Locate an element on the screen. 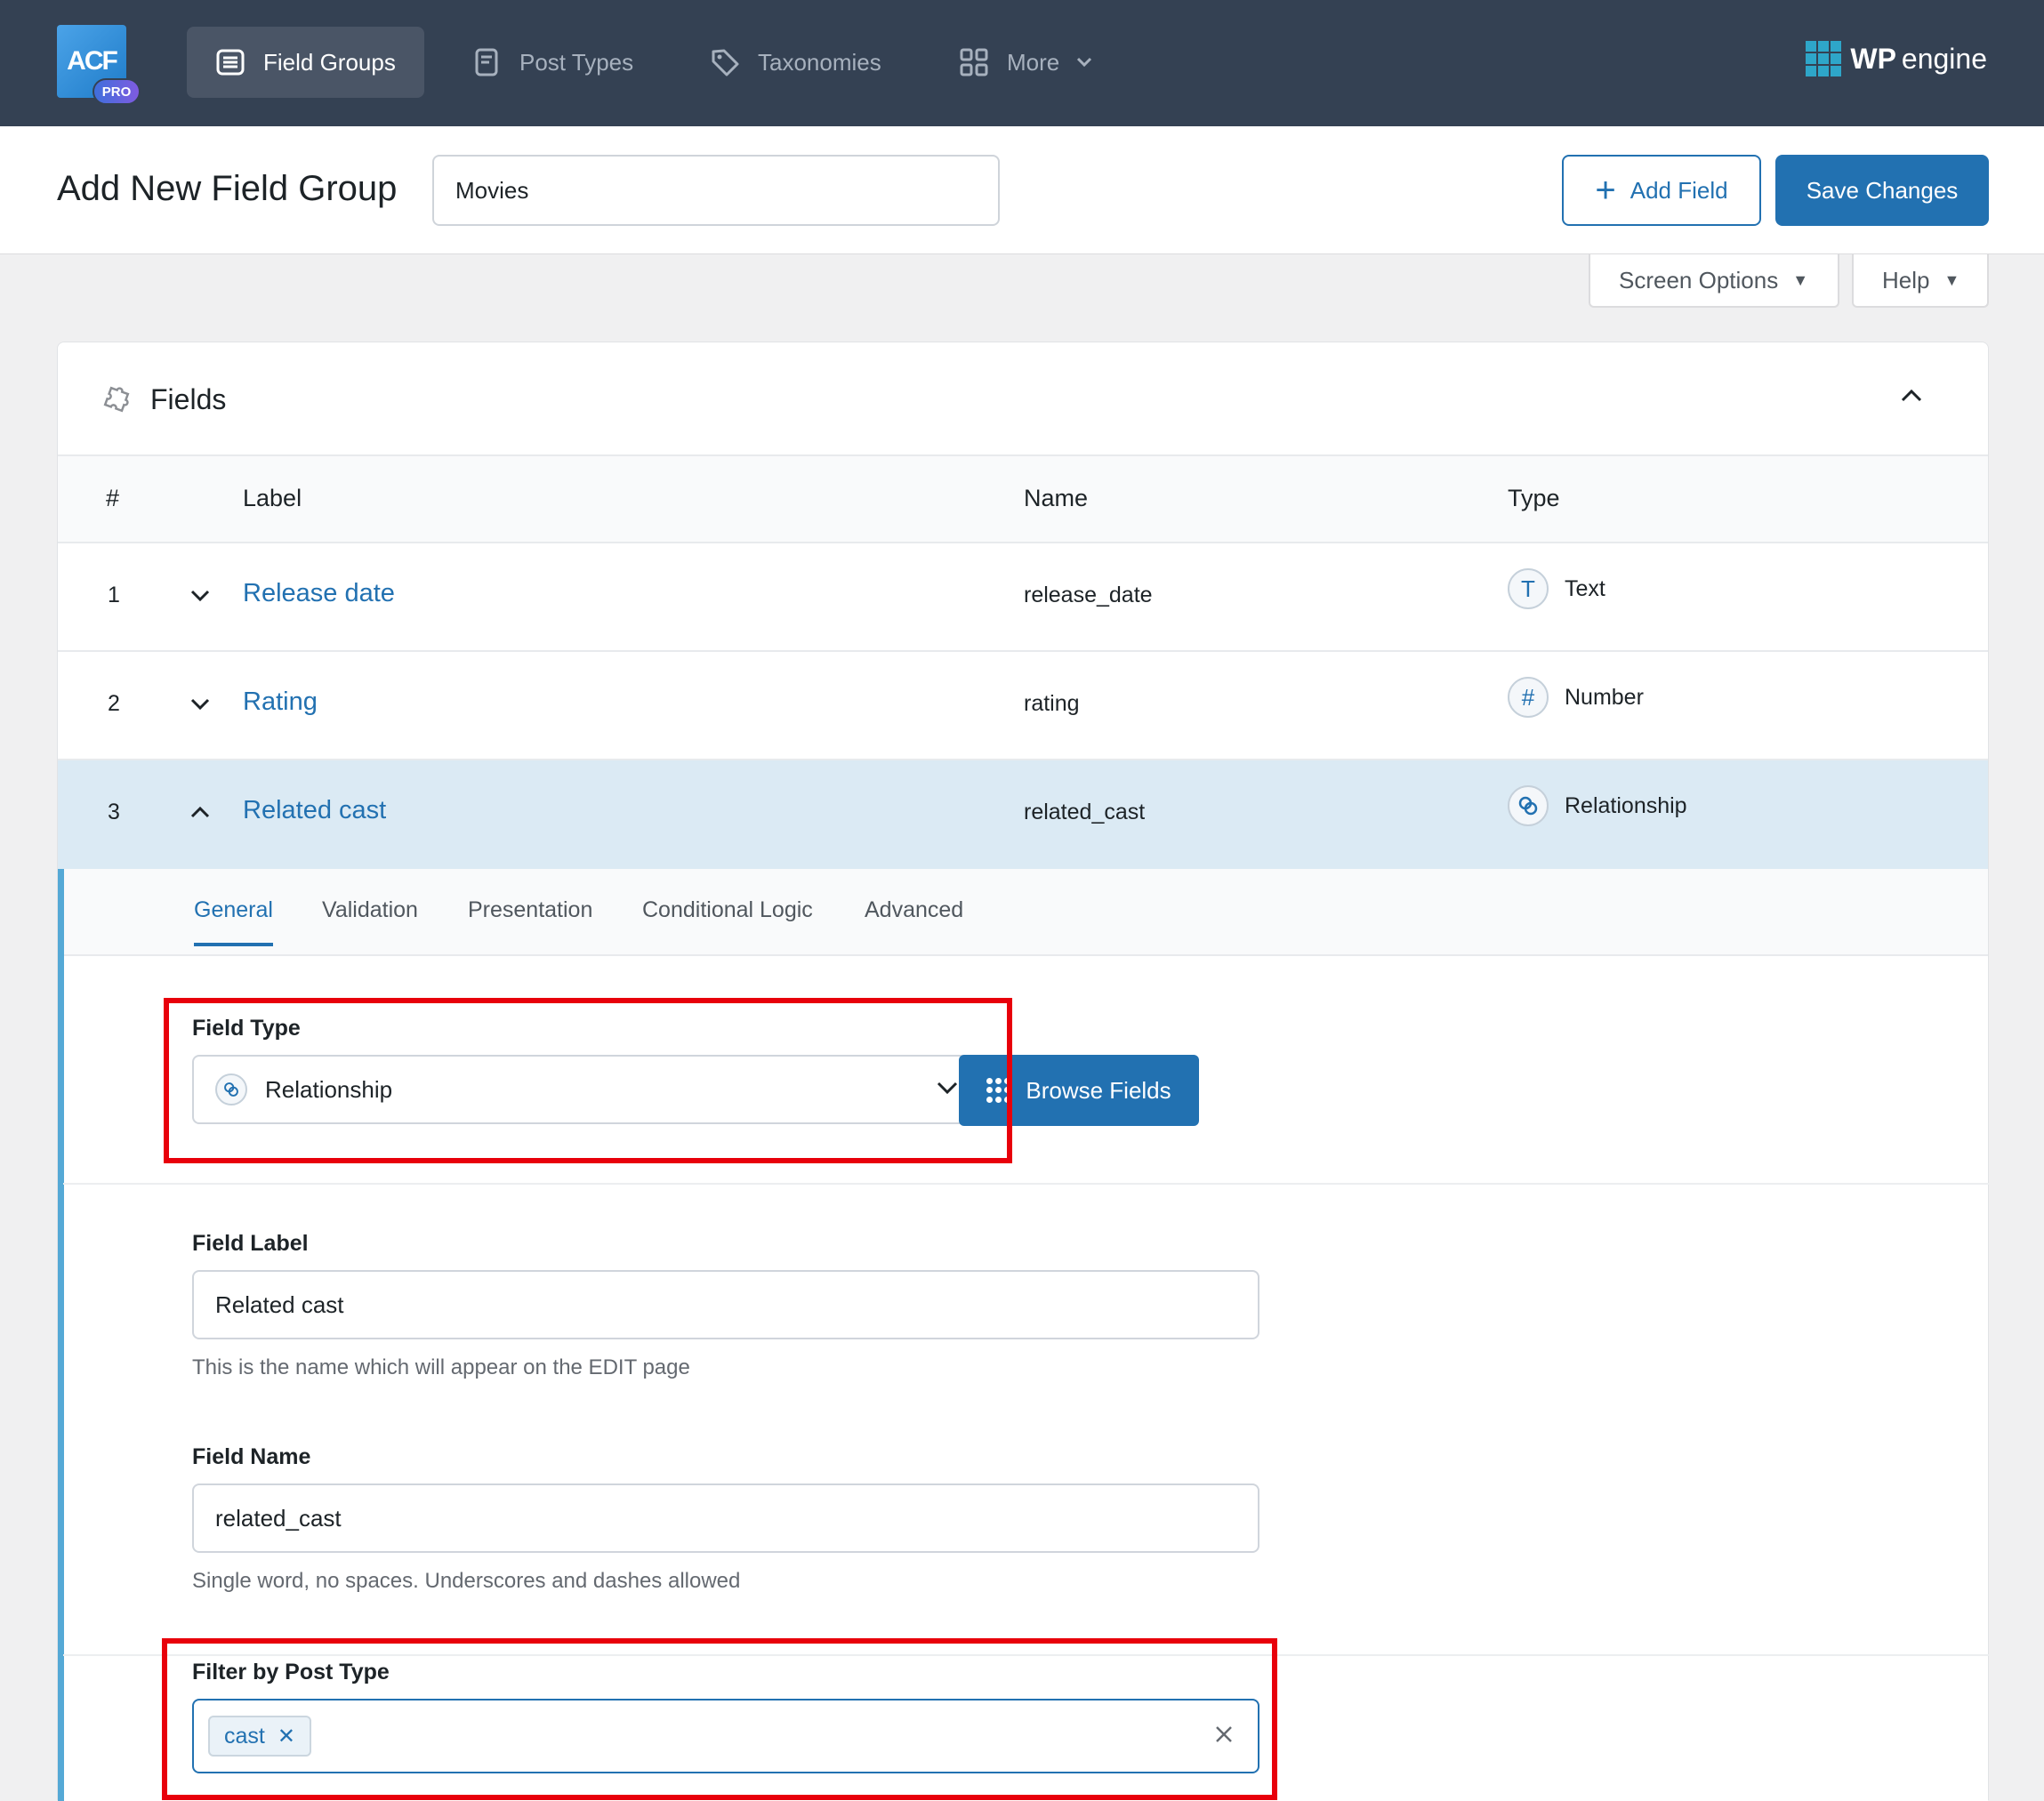 This screenshot has width=2044, height=1801. field-name-label: Field Name is located at coordinates (252, 1456).